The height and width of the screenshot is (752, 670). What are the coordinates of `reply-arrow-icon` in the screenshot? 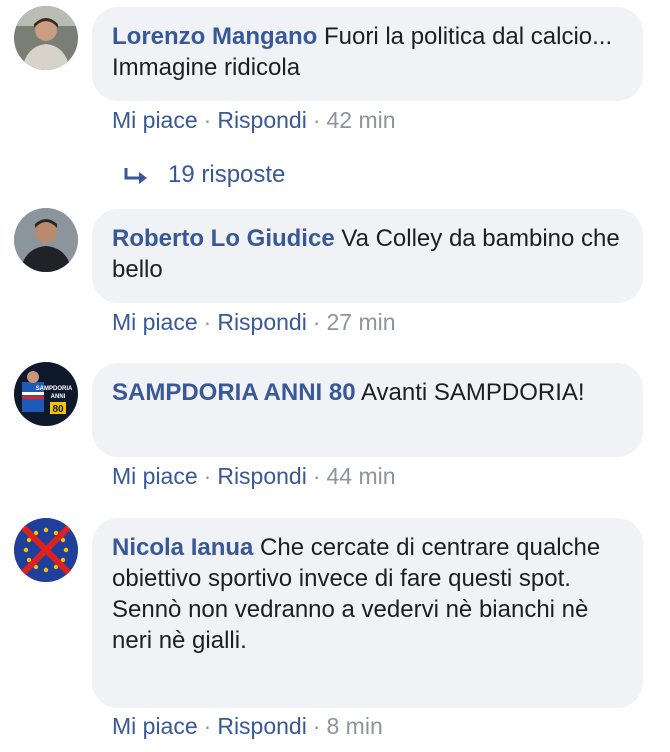 It's located at (137, 176).